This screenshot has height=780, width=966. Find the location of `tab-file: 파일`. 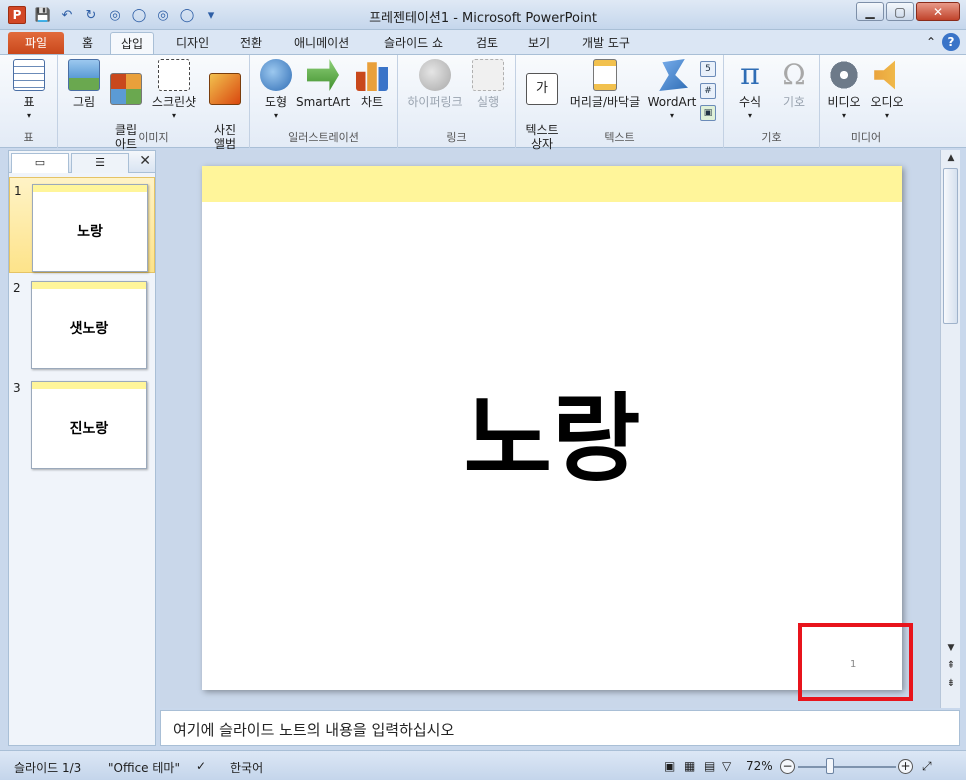

tab-file: 파일 is located at coordinates (36, 43).